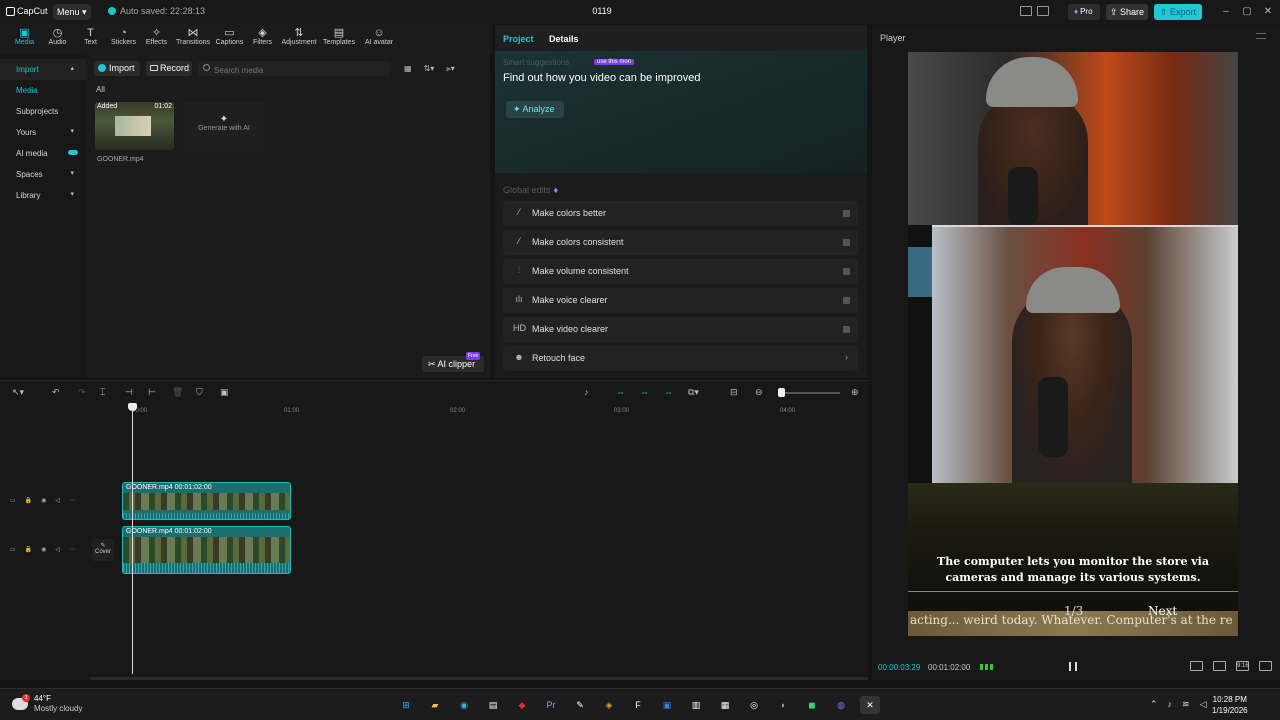  Describe the element at coordinates (1230, 705) in the screenshot. I see `system-clock: 10:28 PM 1/19/2026` at that location.